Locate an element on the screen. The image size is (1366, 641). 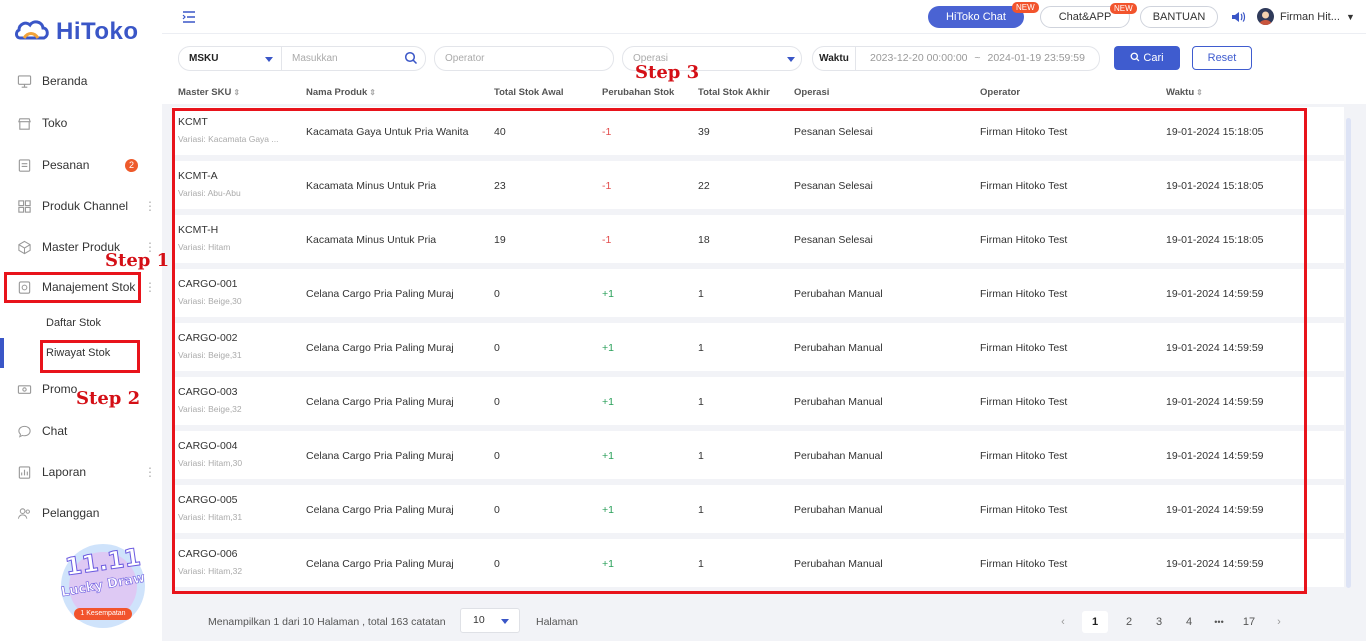
hitoko-logo-icon is located at coordinates (32, 30).